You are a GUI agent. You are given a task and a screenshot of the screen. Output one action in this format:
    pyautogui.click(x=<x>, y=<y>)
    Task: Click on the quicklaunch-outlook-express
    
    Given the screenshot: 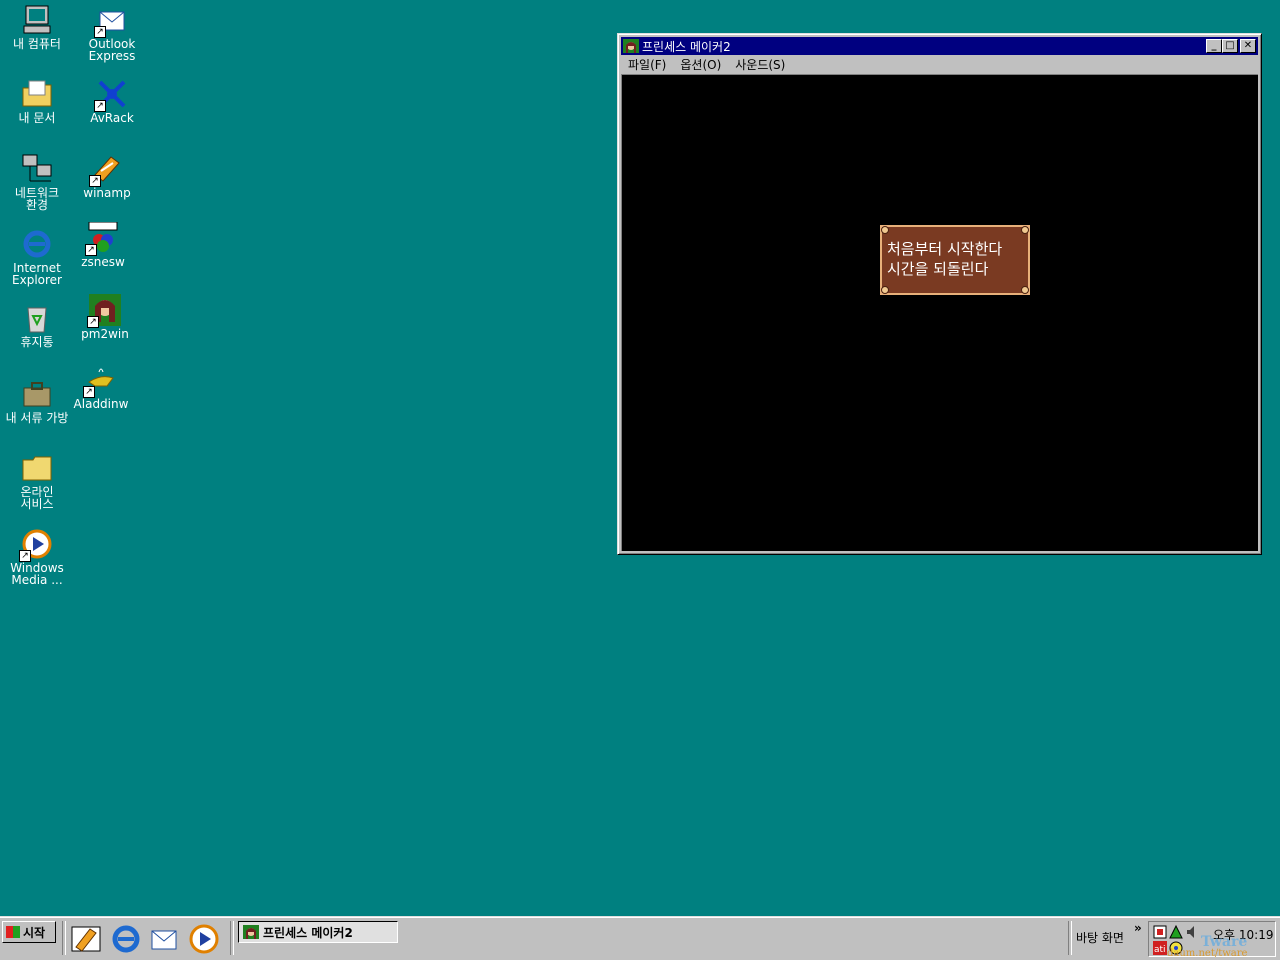 What is the action you would take?
    pyautogui.click(x=164, y=939)
    